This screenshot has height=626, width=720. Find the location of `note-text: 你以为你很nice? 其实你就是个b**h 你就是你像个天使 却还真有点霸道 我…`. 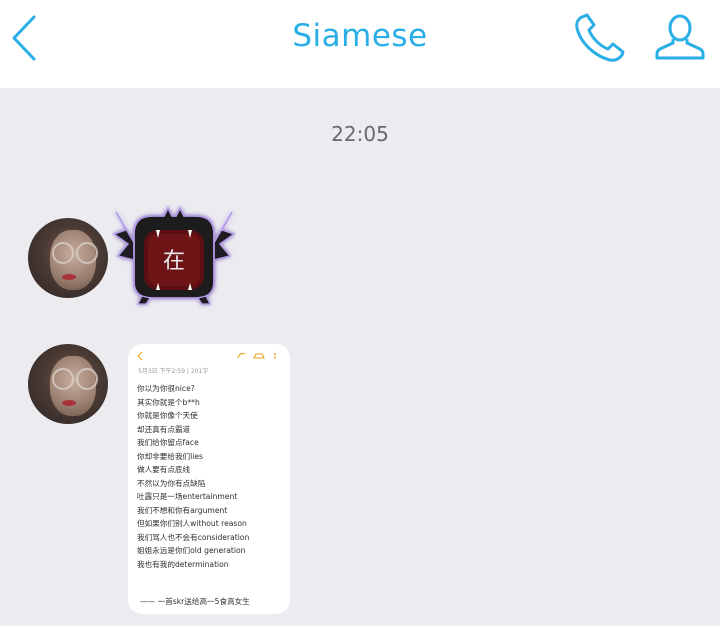

note-text: 你以为你很nice? 其实你就是个b**h 你就是你像个天使 却还真有点霸道 我… is located at coordinates (211, 476).